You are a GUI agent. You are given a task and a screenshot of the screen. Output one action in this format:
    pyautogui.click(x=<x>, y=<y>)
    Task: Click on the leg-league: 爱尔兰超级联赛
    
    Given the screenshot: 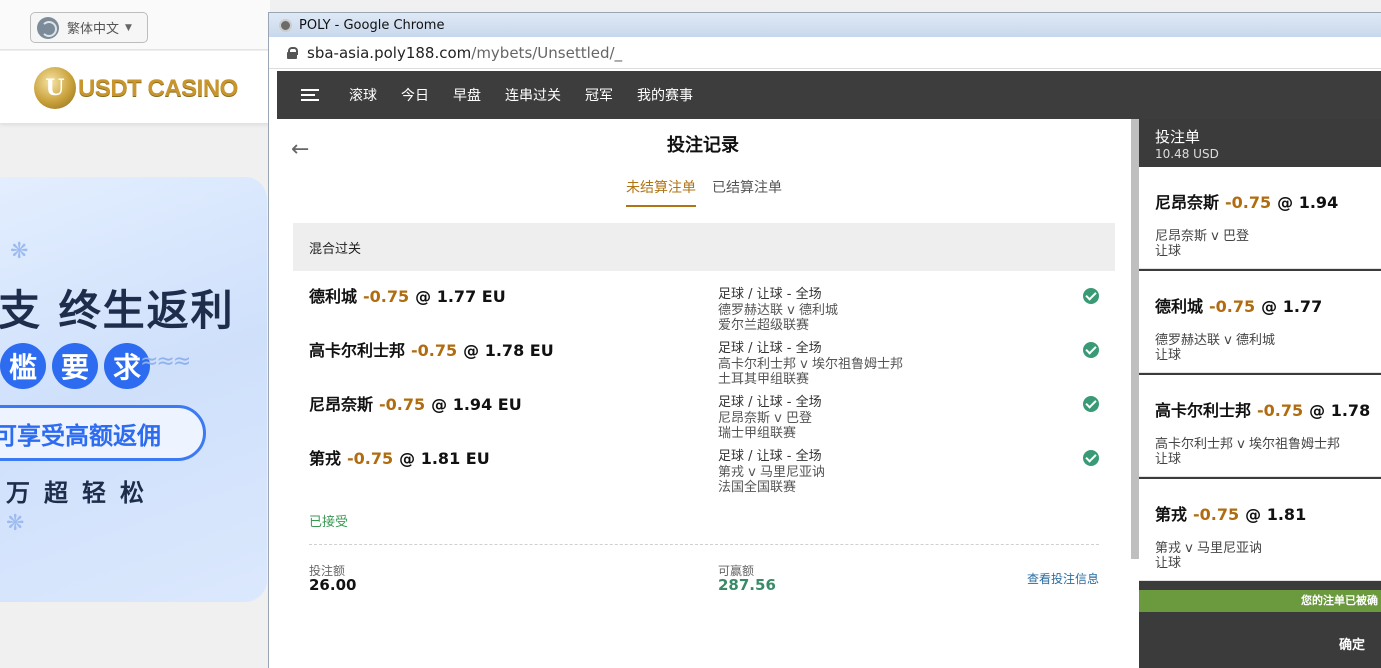 What is the action you would take?
    pyautogui.click(x=764, y=325)
    